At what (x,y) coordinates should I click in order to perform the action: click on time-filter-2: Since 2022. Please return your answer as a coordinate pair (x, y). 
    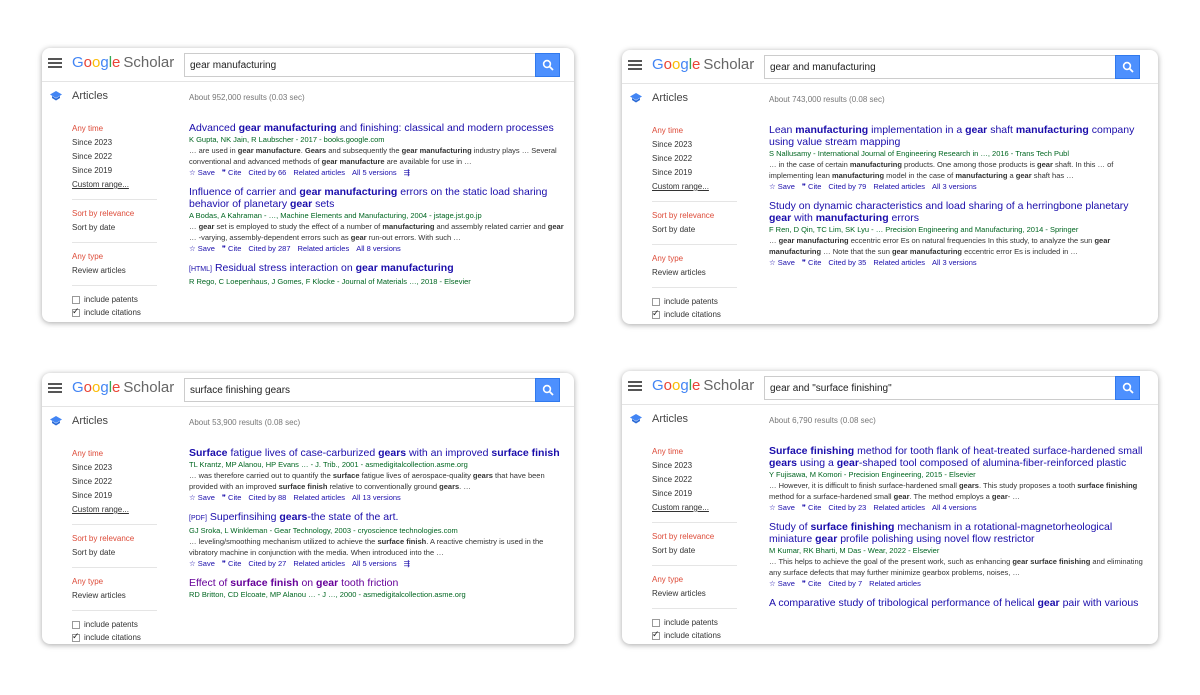
    Looking at the image, I should click on (702, 159).